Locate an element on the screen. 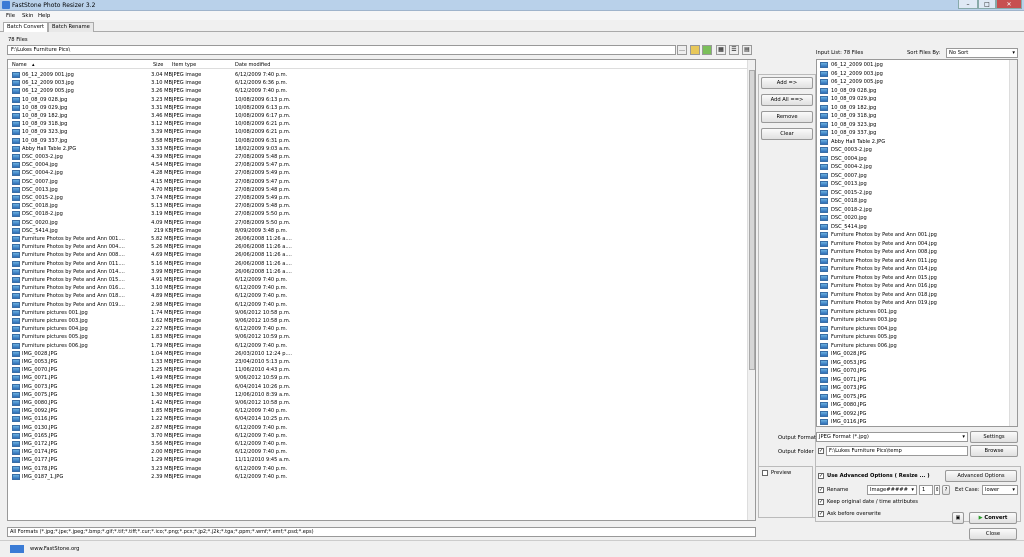 This screenshot has width=1024, height=557. rename-checkbox: ✓ is located at coordinates (821, 490).